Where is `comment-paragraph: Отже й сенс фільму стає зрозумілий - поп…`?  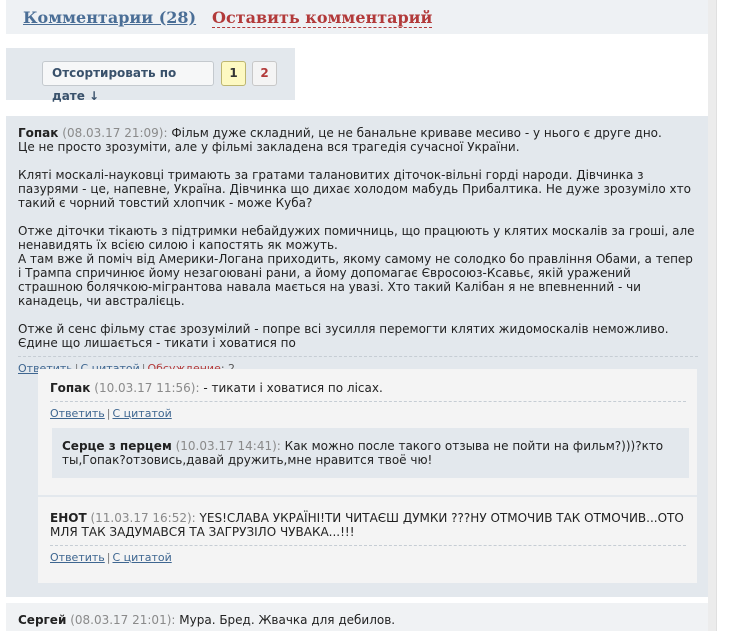
comment-paragraph: Отже й сенс фільму стає зрозумілий - поп… is located at coordinates (343, 336).